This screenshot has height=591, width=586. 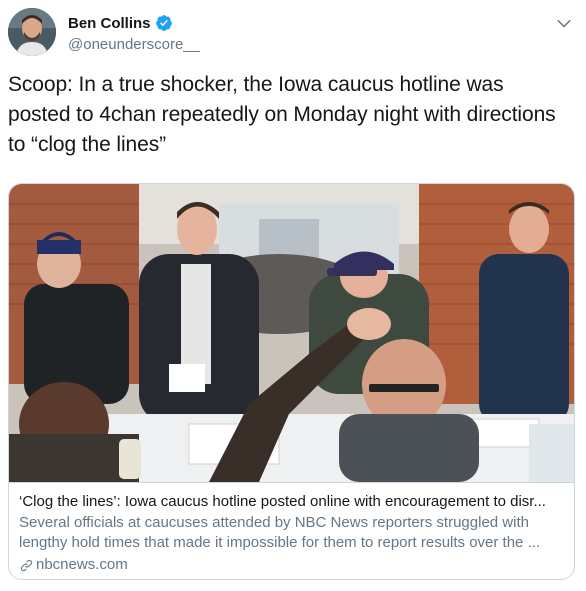 What do you see at coordinates (32, 32) in the screenshot?
I see `avatar` at bounding box center [32, 32].